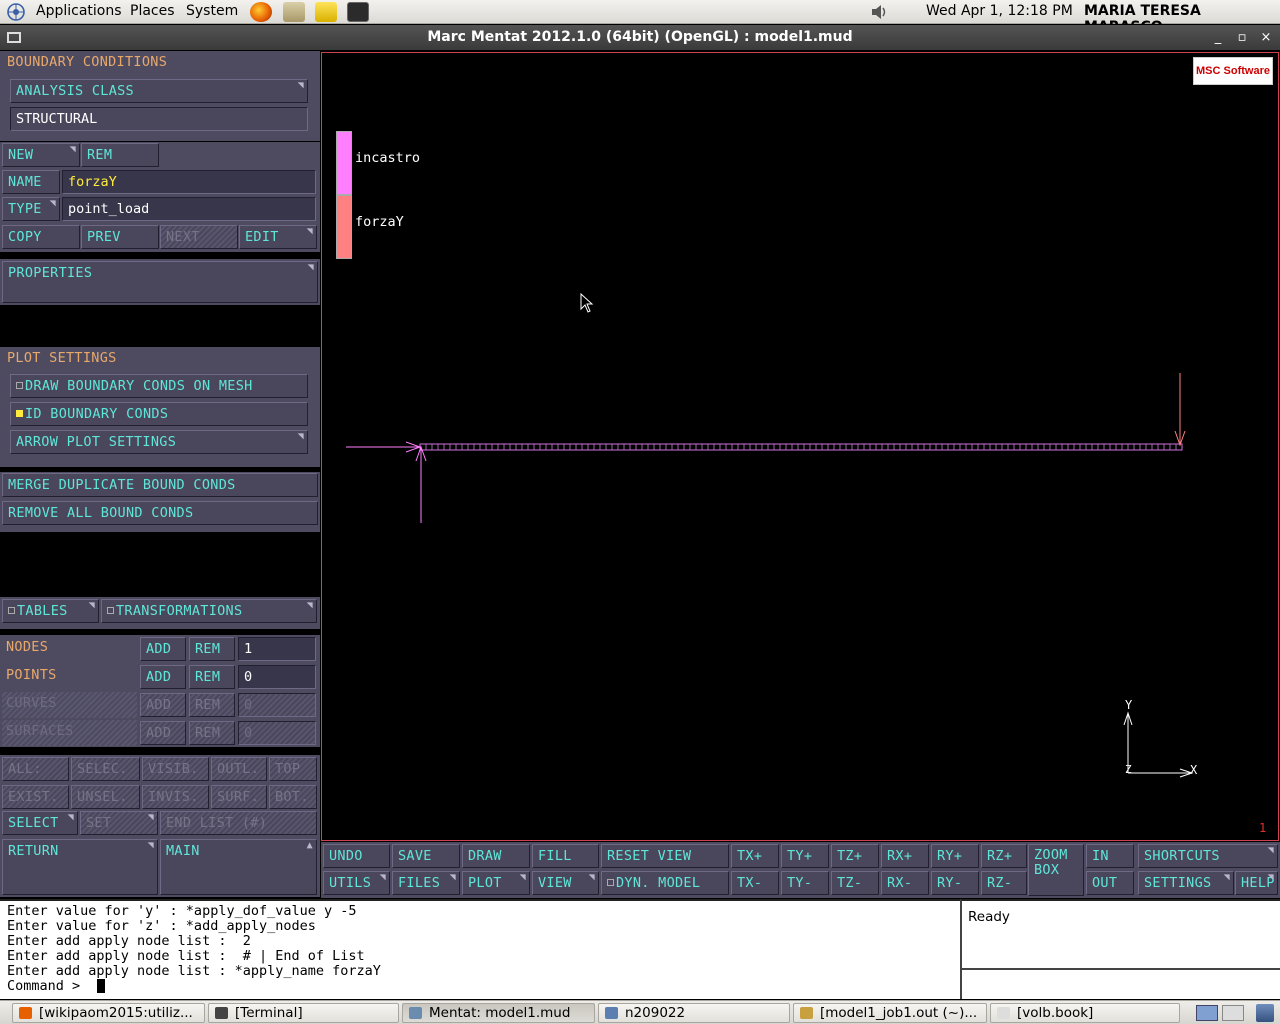 The width and height of the screenshot is (1280, 1024). I want to click on select-button: SELECT ◥, so click(40, 823).